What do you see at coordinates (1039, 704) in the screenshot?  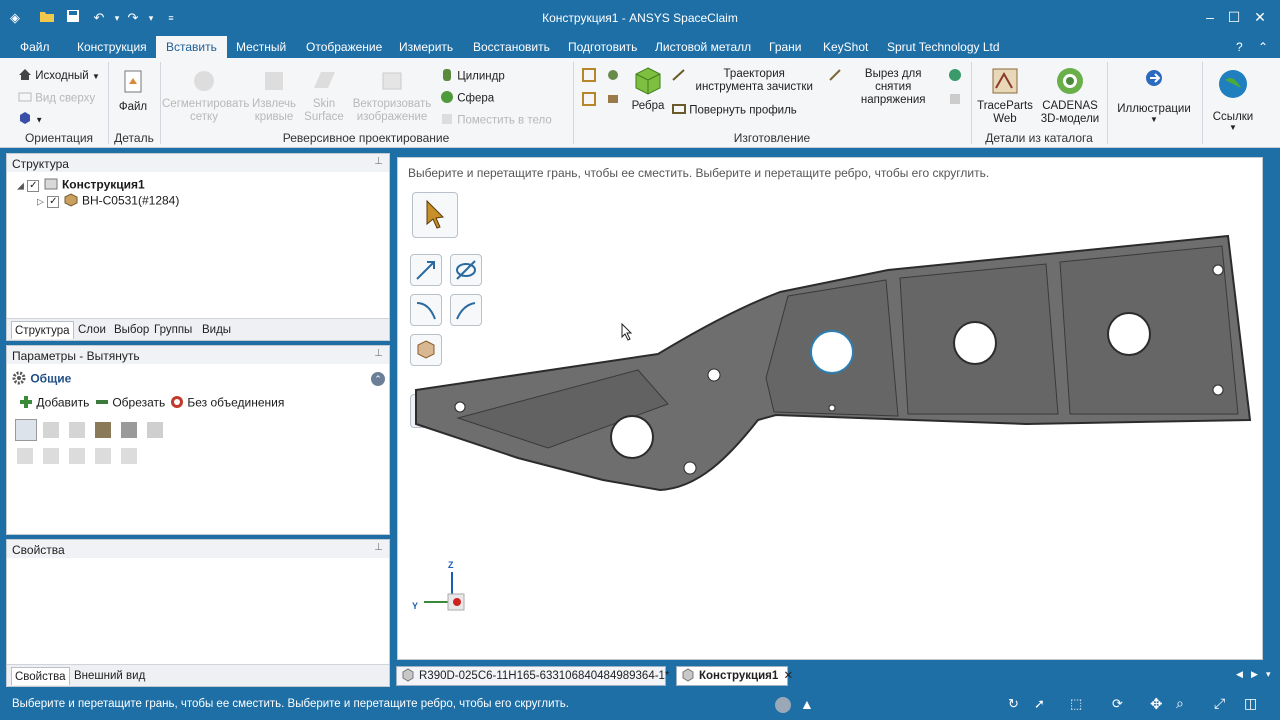 I see `select-mode-icon: ➚` at bounding box center [1039, 704].